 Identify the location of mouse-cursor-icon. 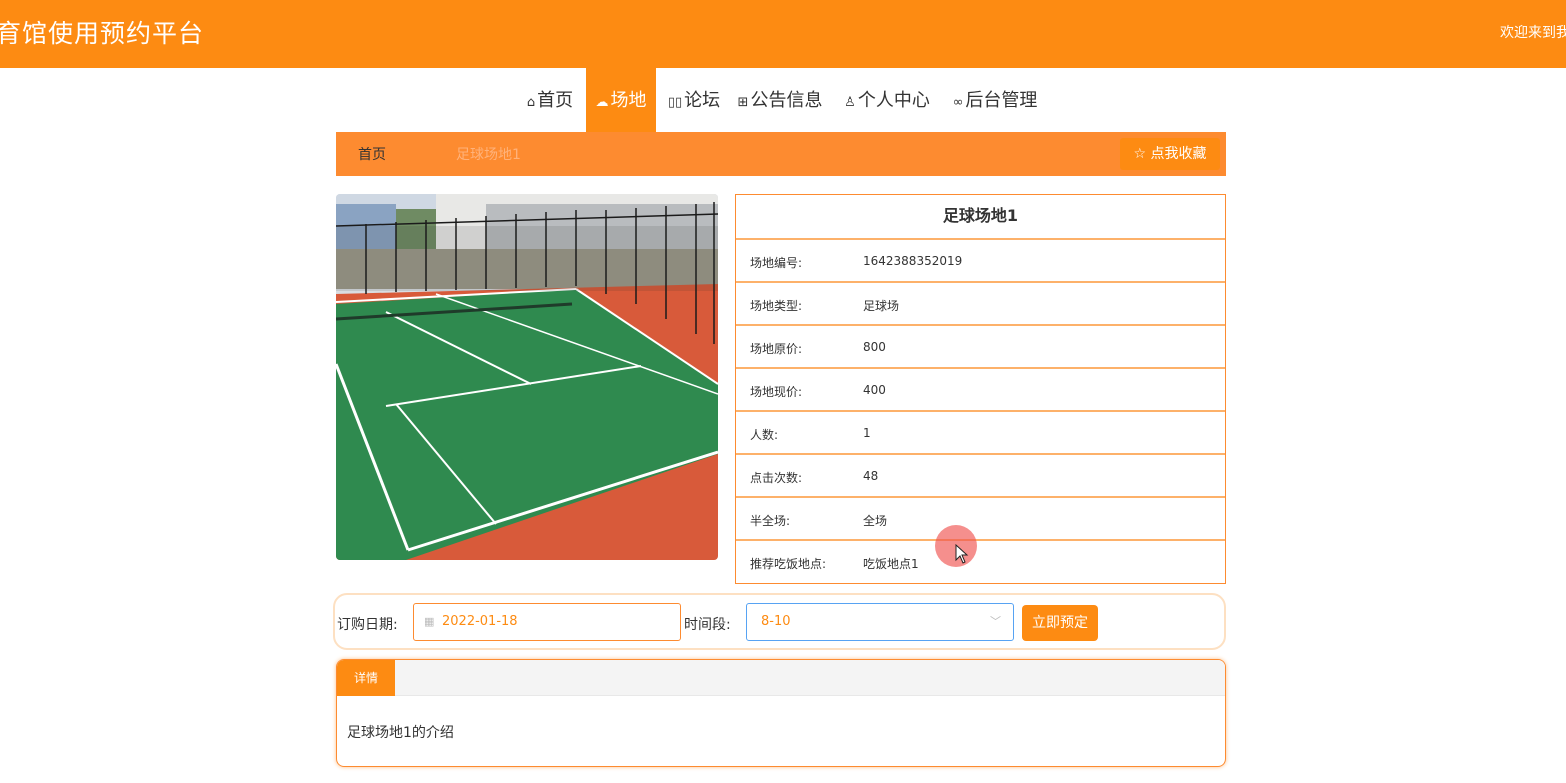
(962, 554).